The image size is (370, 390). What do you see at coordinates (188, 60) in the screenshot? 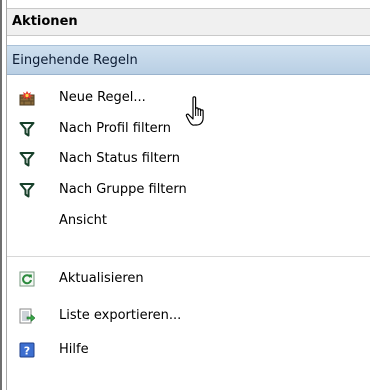
I see `group-header-incoming-rules: Eingehende Regeln` at bounding box center [188, 60].